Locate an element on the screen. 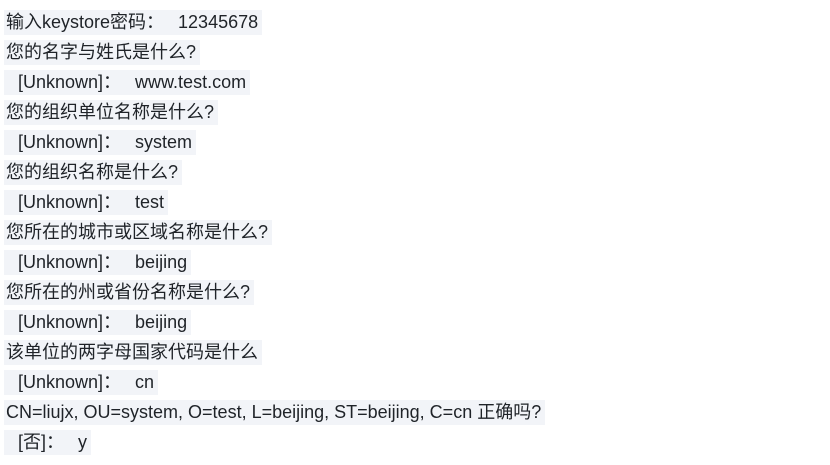 The height and width of the screenshot is (465, 830). console-line-city-question: 您所在的城市或区域名称是什么? is located at coordinates (415, 232).